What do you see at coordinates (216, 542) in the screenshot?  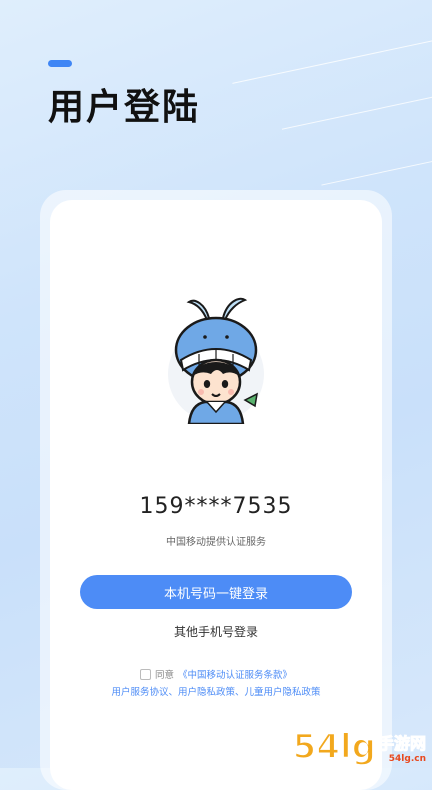 I see `carrier-note: 中国移动提供认证服务` at bounding box center [216, 542].